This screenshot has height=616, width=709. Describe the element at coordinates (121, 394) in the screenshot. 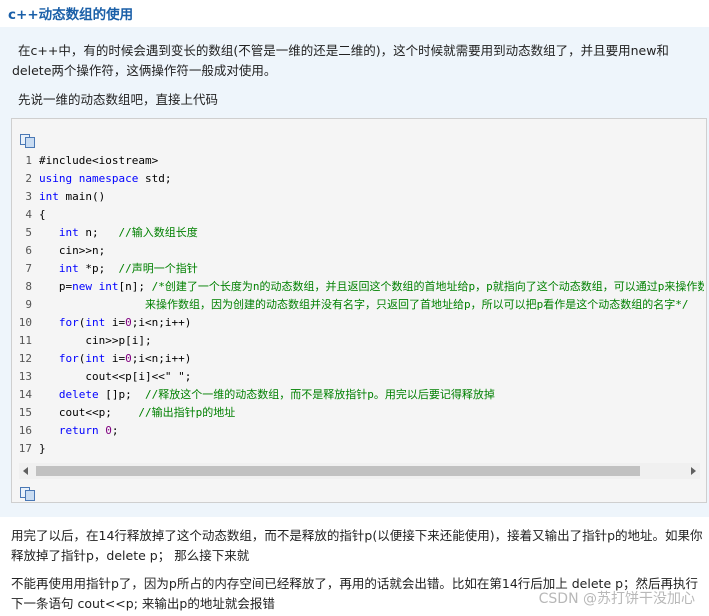

I see `code-token: []p;` at that location.